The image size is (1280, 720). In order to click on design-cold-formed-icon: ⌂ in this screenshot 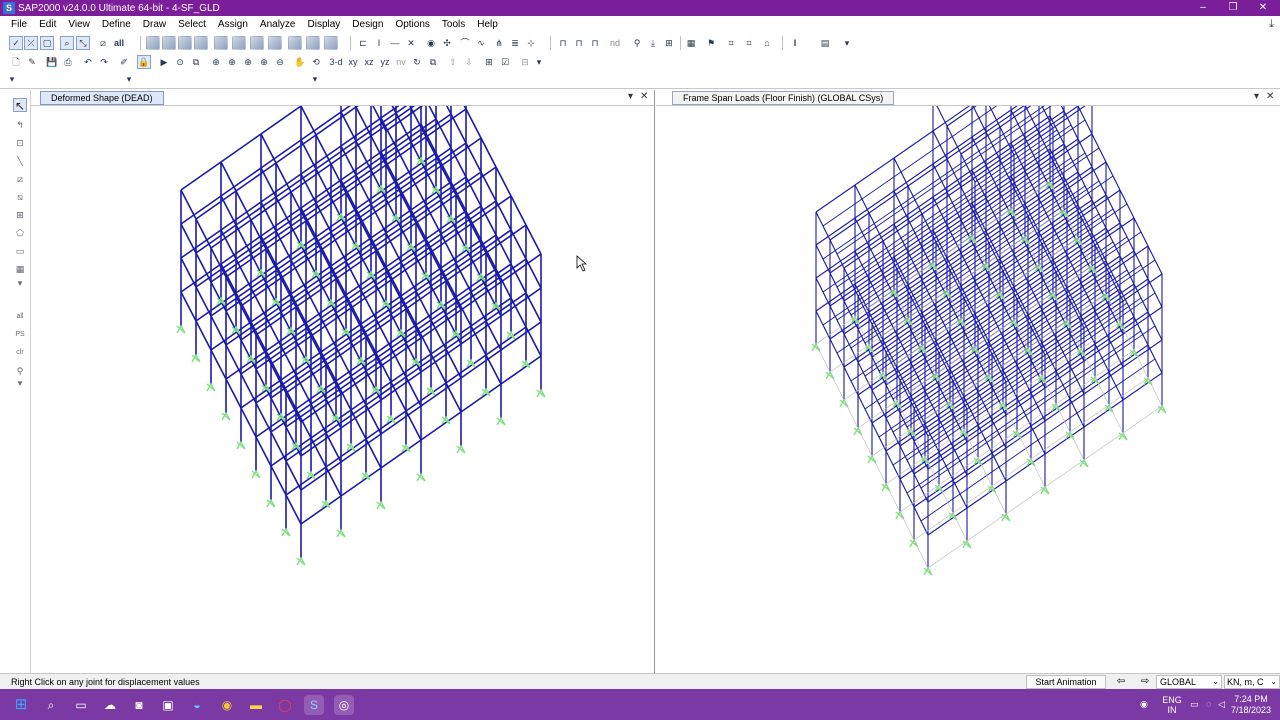, I will do `click(767, 43)`.